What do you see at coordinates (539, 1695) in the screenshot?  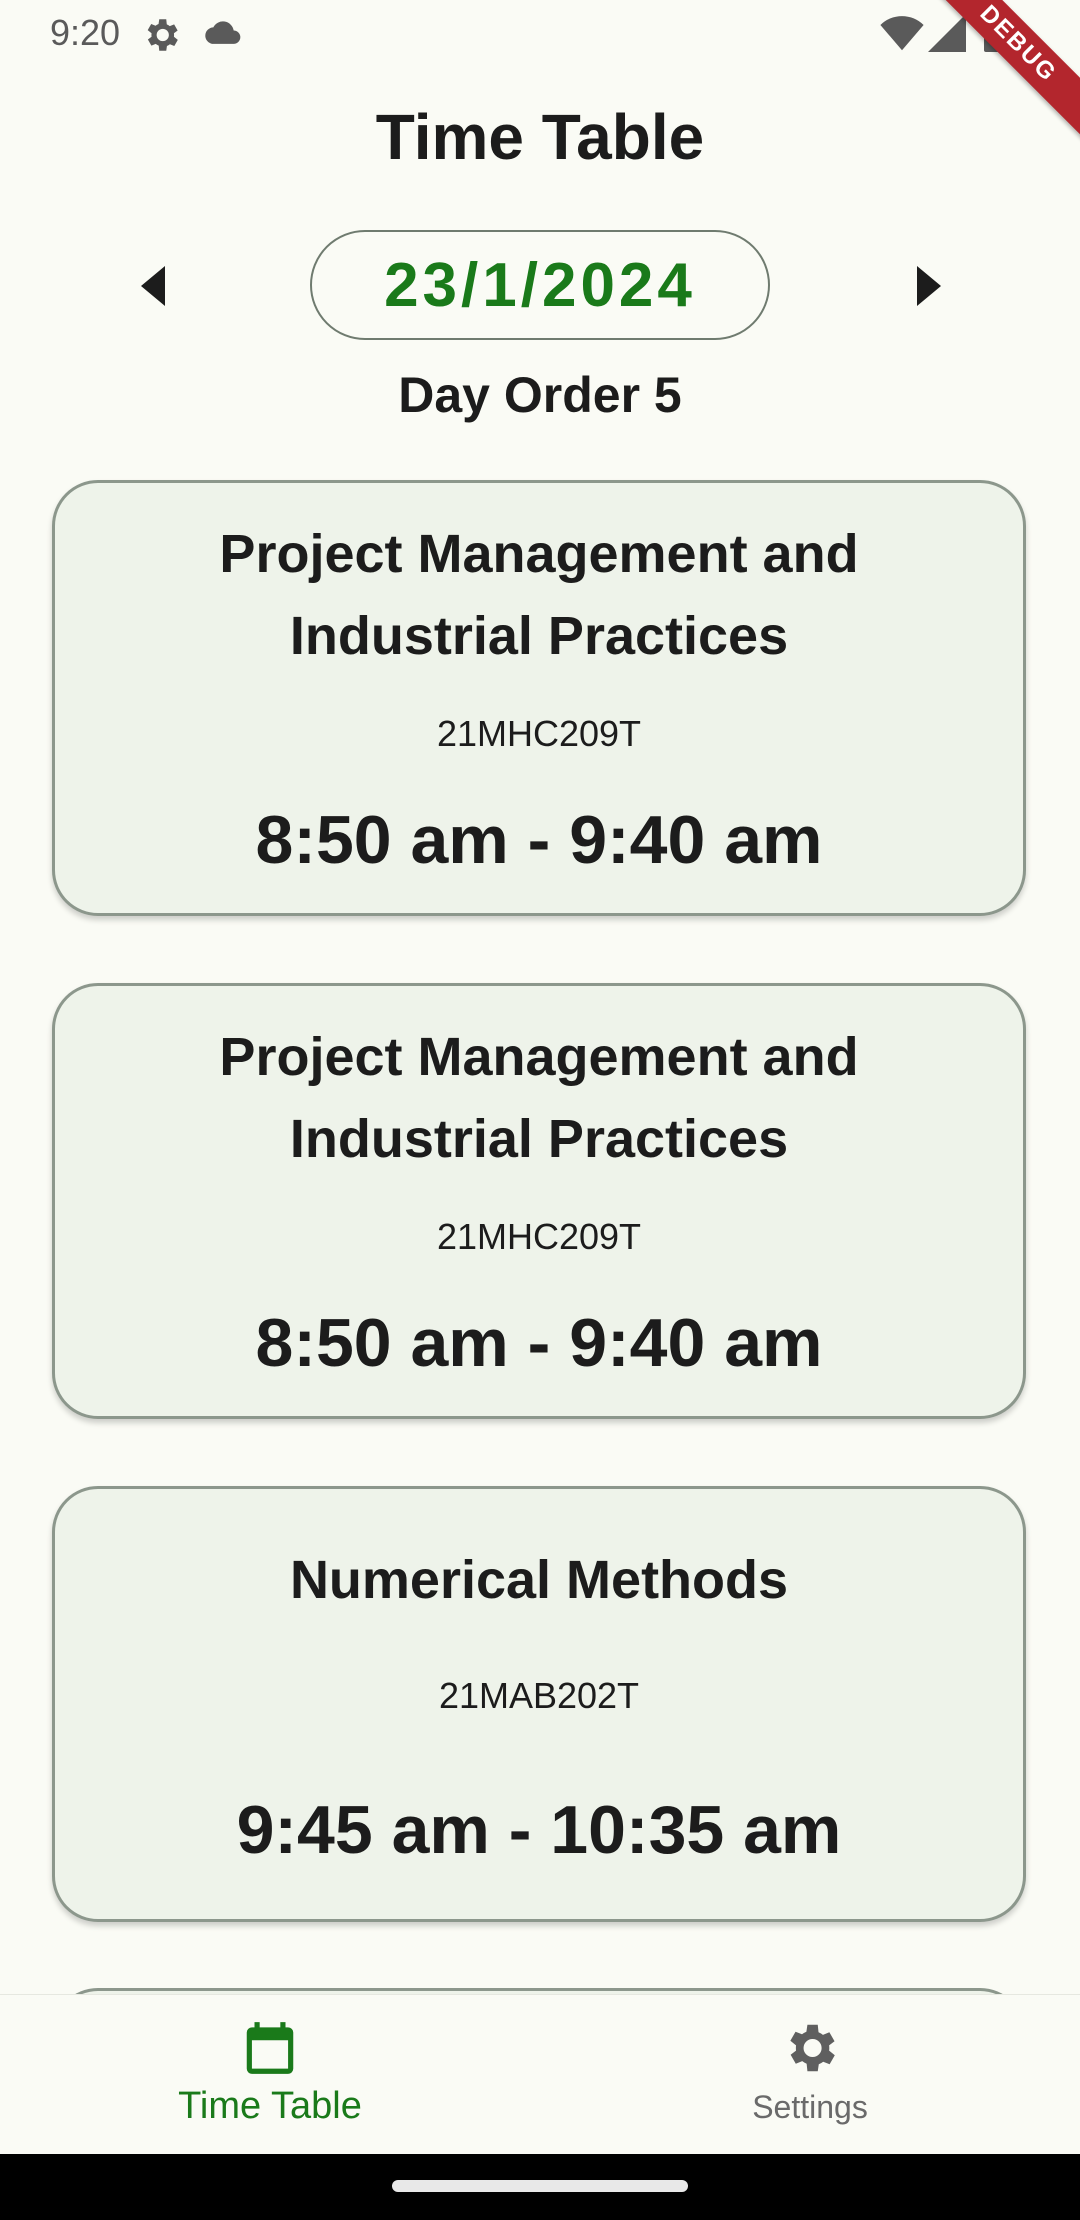 I see `class-code: 21MAB202T` at bounding box center [539, 1695].